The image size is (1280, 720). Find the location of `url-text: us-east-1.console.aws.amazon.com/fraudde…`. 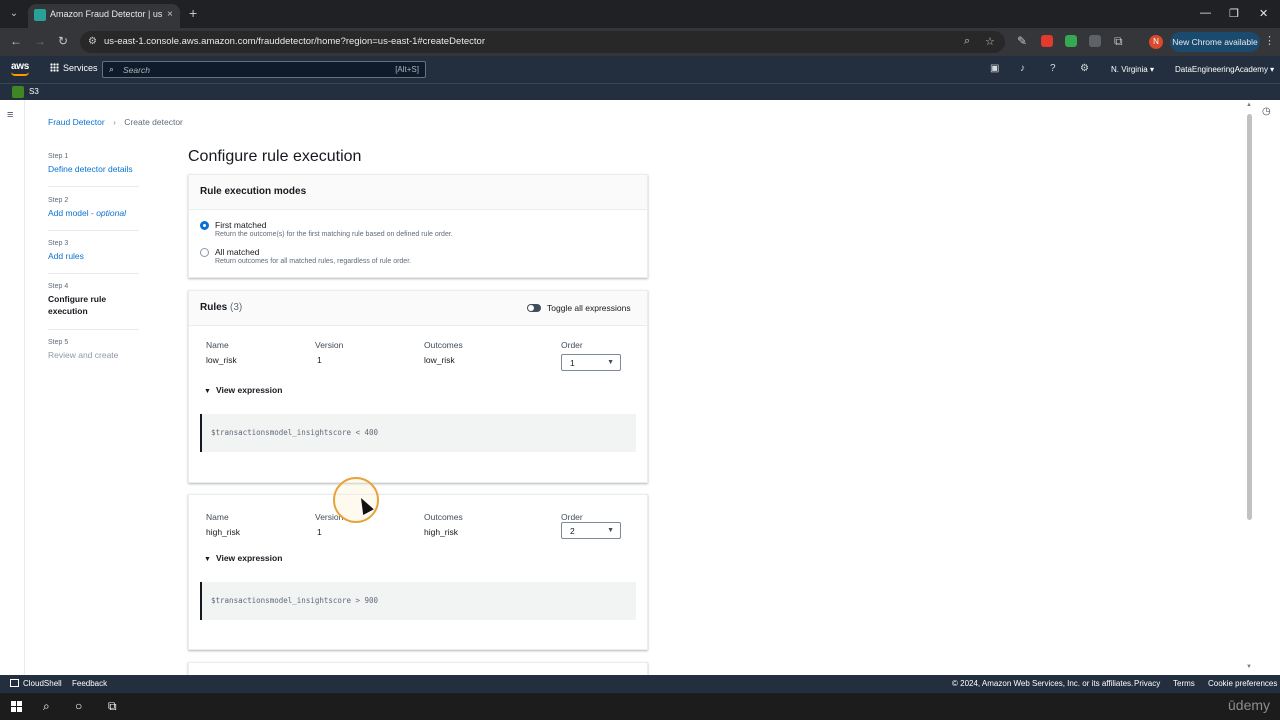

url-text: us-east-1.console.aws.amazon.com/fraudde… is located at coordinates (294, 41).